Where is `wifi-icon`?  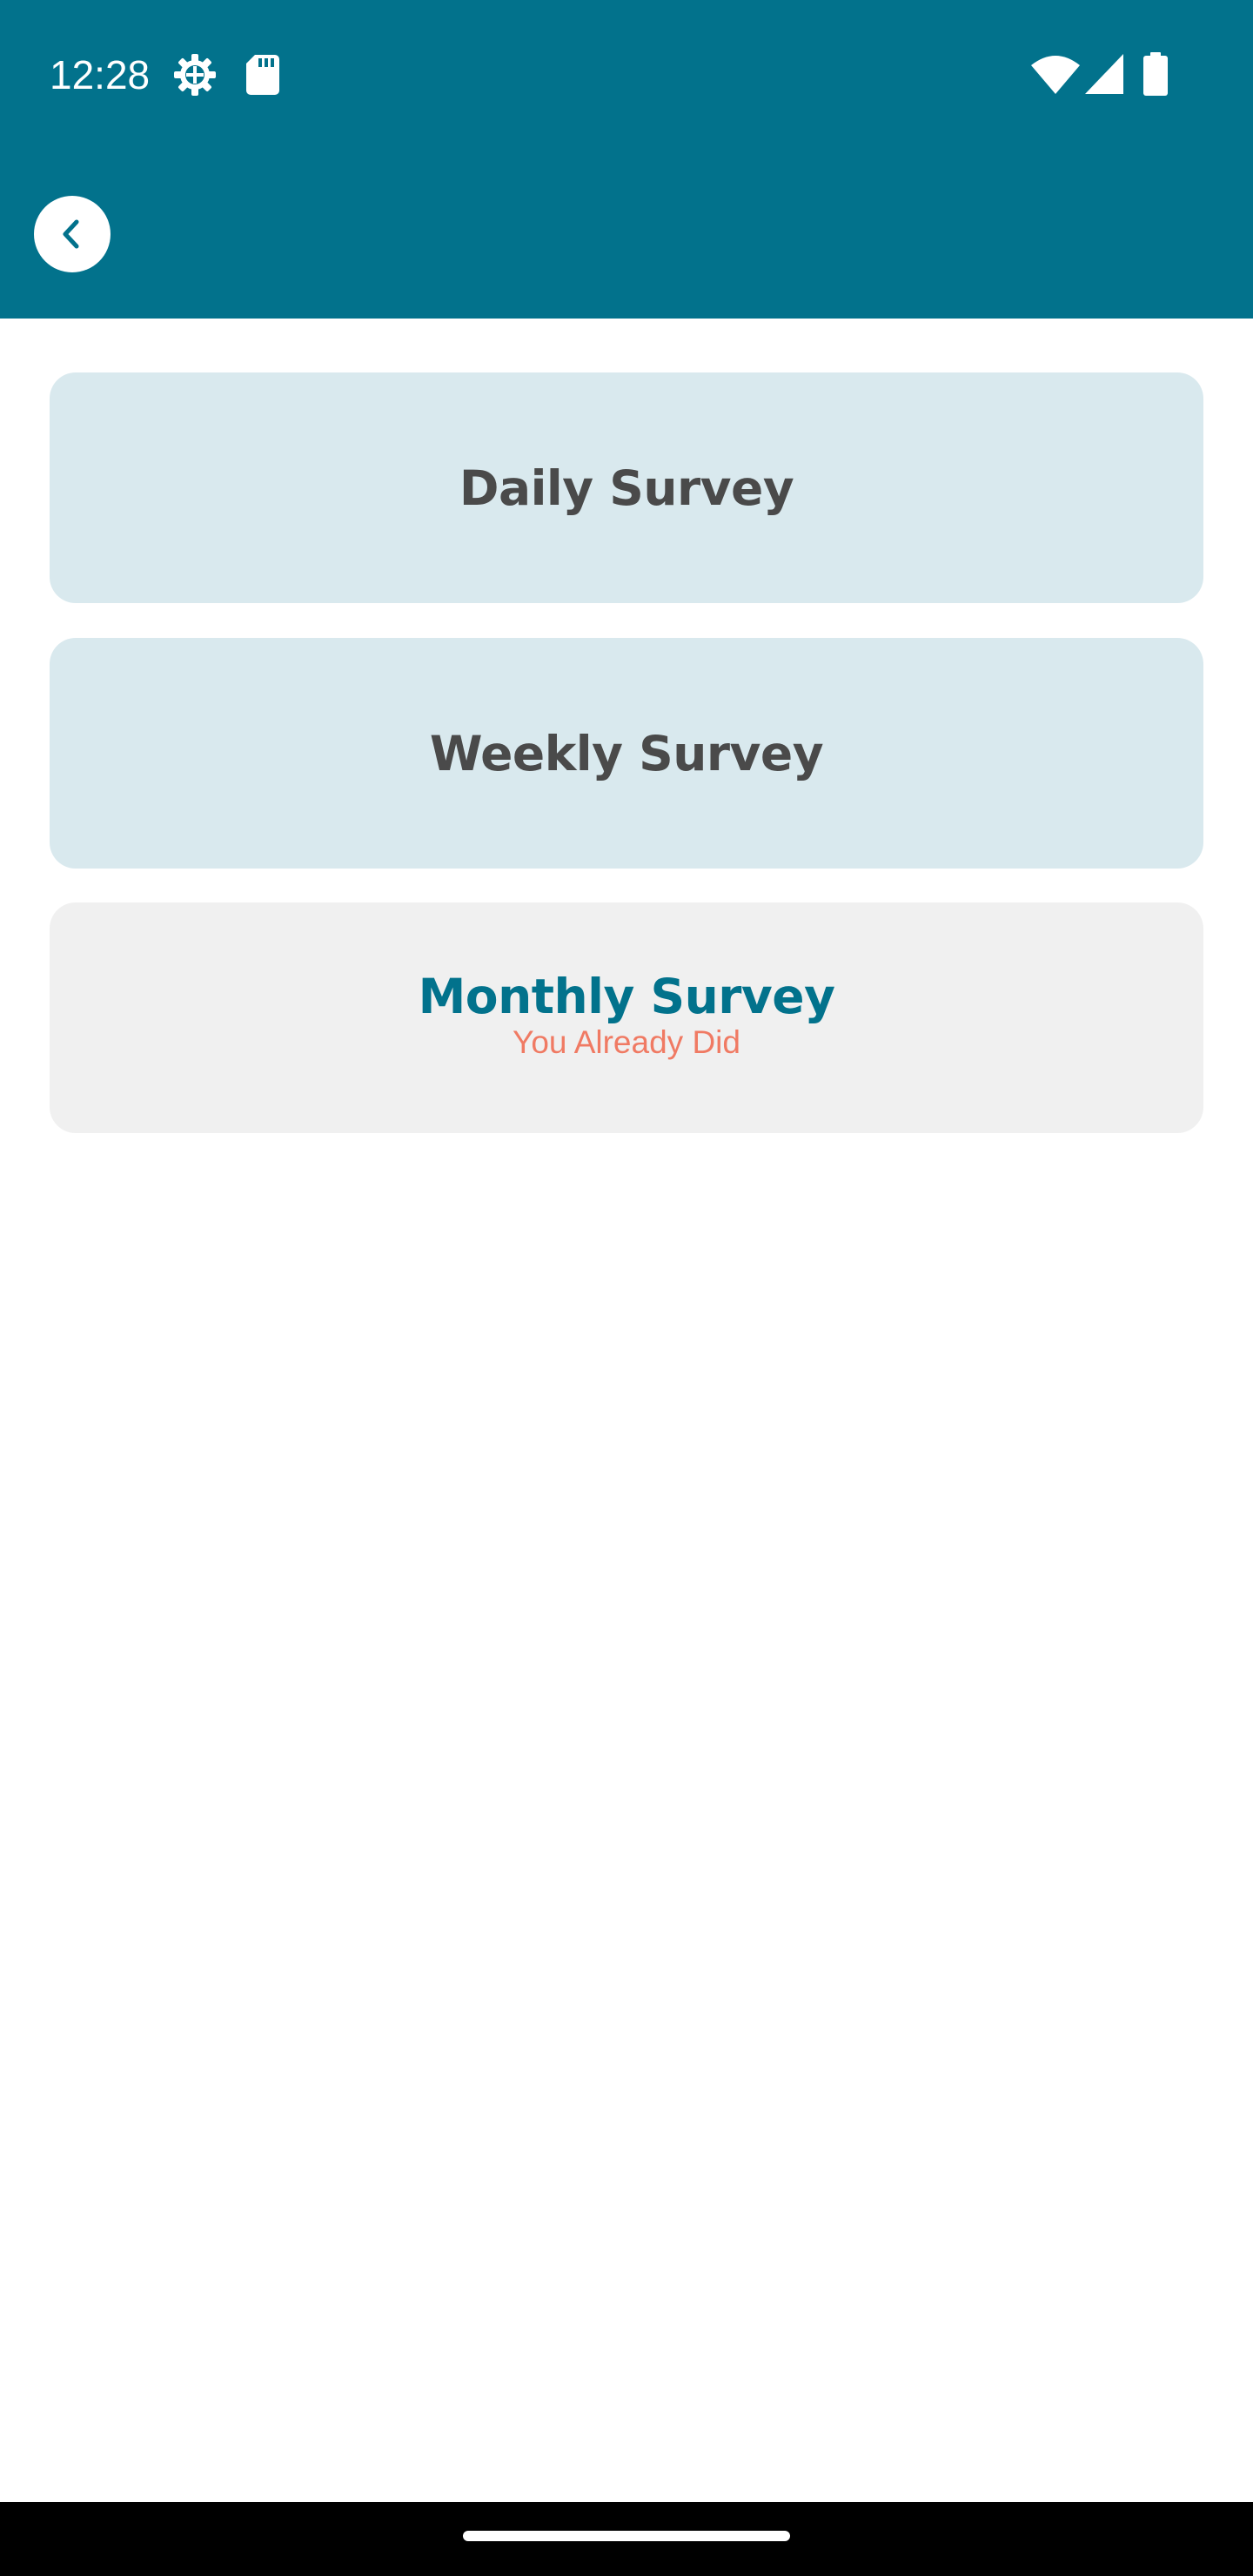
wifi-icon is located at coordinates (1055, 75).